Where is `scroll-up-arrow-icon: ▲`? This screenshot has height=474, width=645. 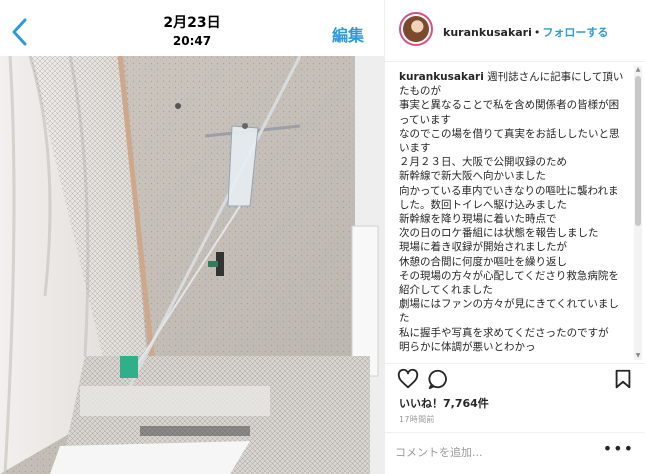 scroll-up-arrow-icon: ▲ is located at coordinates (638, 70).